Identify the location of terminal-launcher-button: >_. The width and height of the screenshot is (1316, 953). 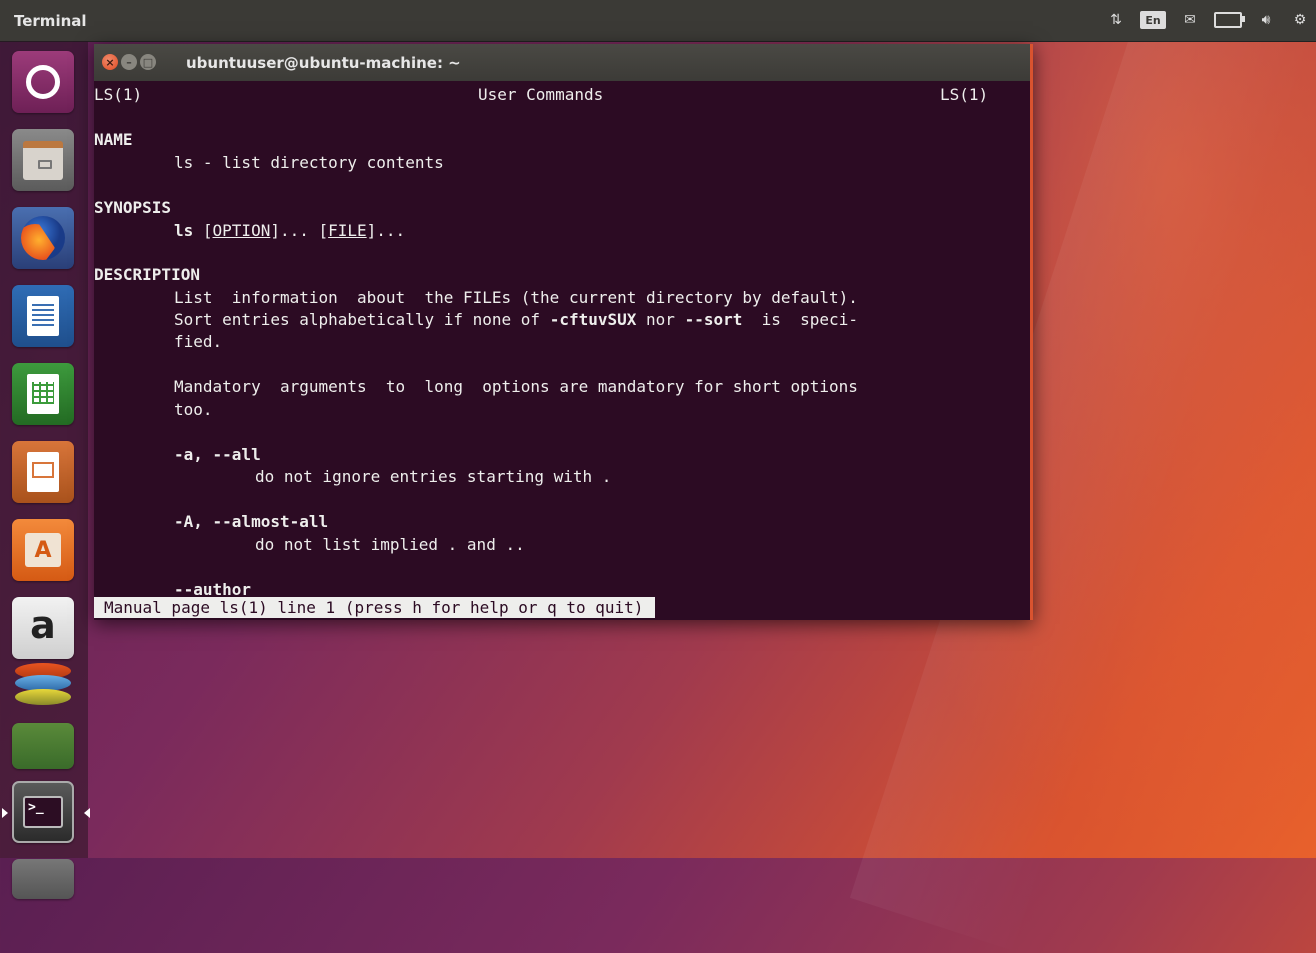
(43, 812).